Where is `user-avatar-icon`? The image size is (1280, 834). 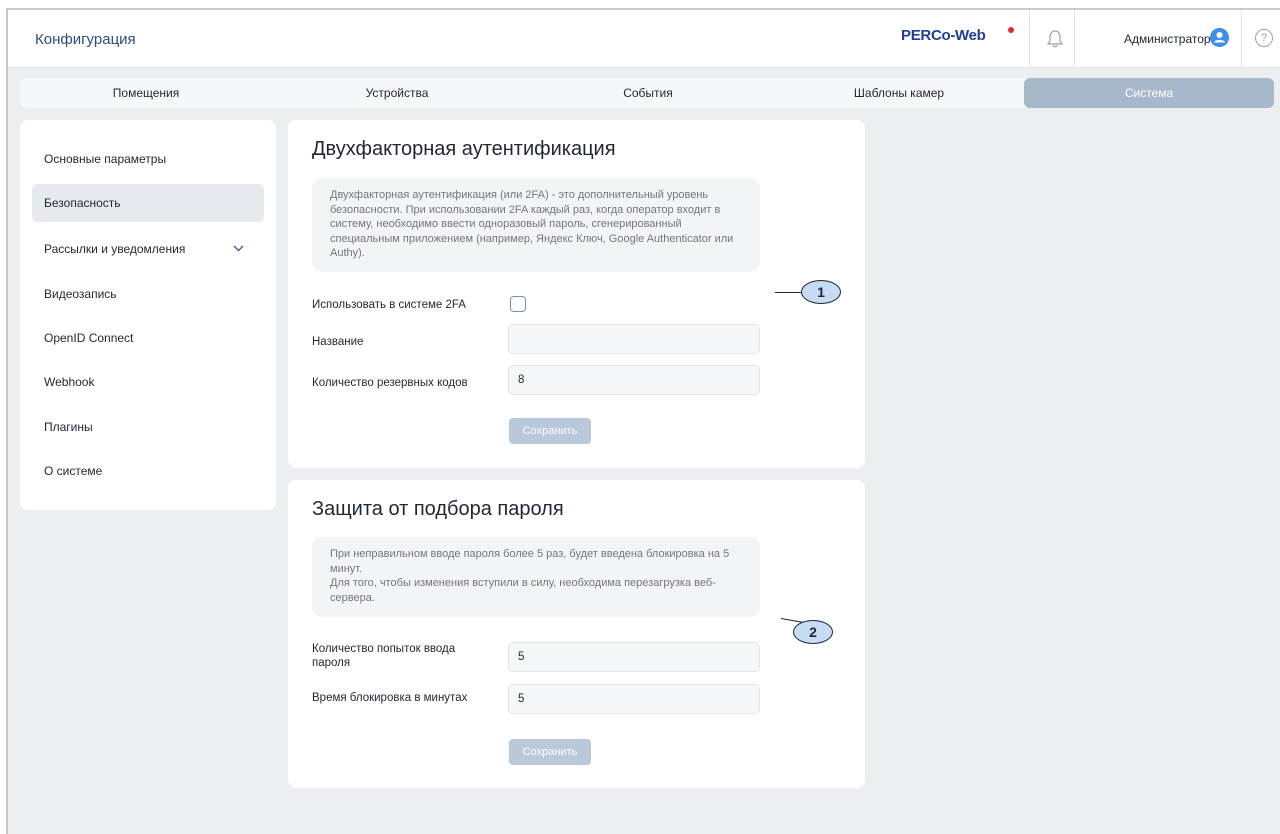 user-avatar-icon is located at coordinates (1219, 37).